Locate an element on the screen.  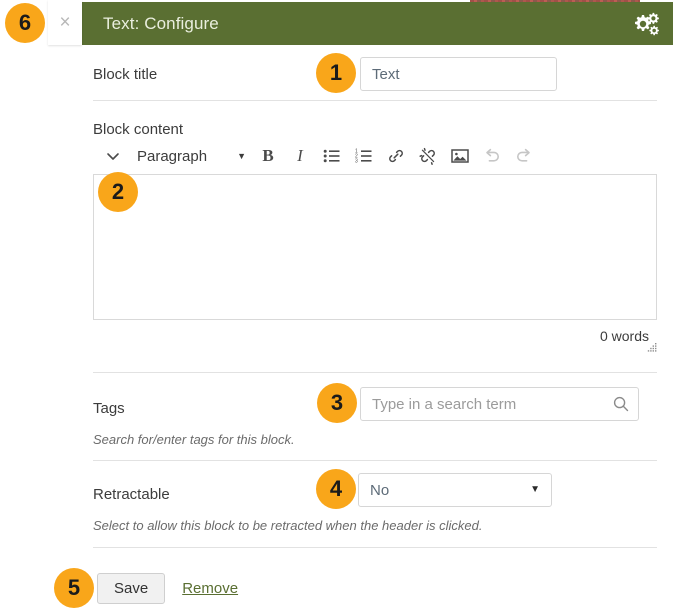
resize-grip-icon is located at coordinates (652, 346).